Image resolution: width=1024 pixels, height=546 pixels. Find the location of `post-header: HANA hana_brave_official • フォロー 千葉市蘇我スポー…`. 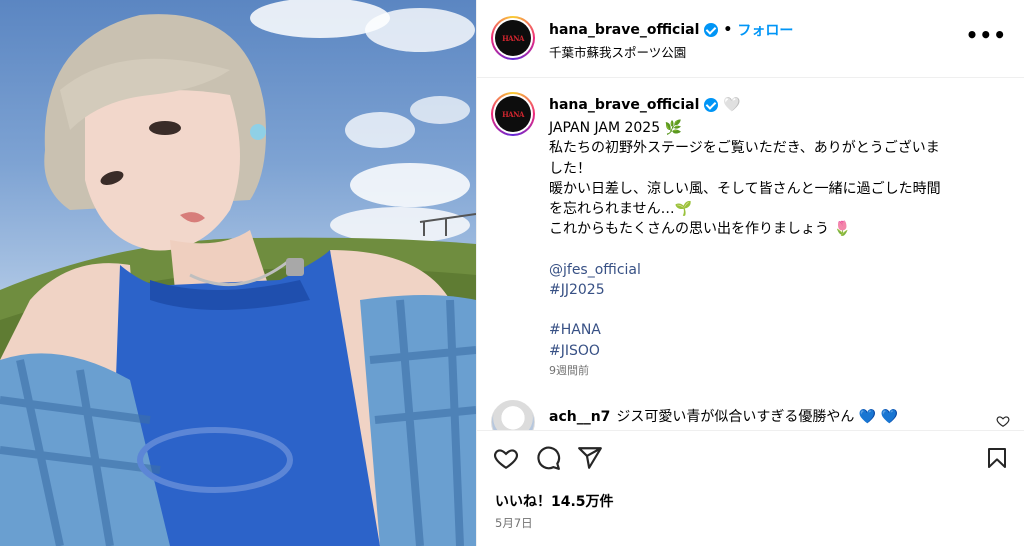

post-header: HANA hana_brave_official • フォロー 千葉市蘇我スポー… is located at coordinates (750, 39).